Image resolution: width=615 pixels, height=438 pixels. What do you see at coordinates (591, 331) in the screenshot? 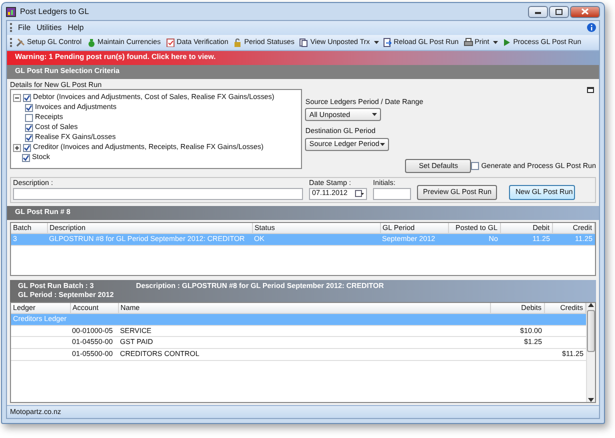
I see `scroll-thumb` at bounding box center [591, 331].